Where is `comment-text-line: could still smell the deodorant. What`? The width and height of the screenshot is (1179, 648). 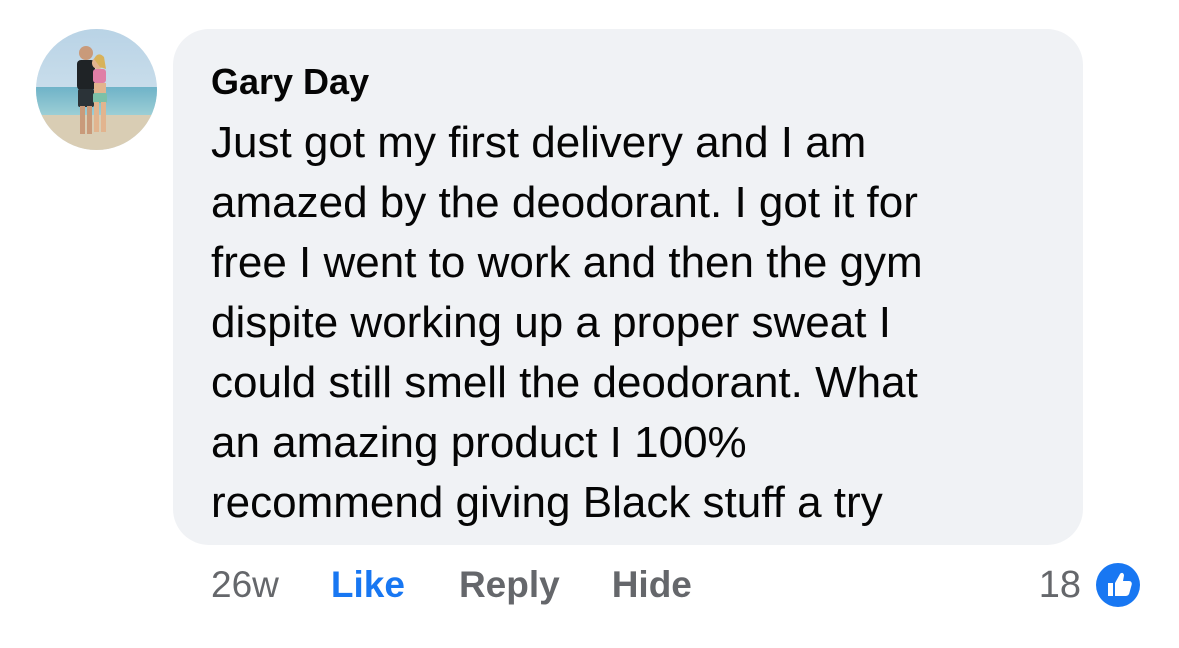
comment-text-line: could still smell the deodorant. What is located at coordinates (564, 382).